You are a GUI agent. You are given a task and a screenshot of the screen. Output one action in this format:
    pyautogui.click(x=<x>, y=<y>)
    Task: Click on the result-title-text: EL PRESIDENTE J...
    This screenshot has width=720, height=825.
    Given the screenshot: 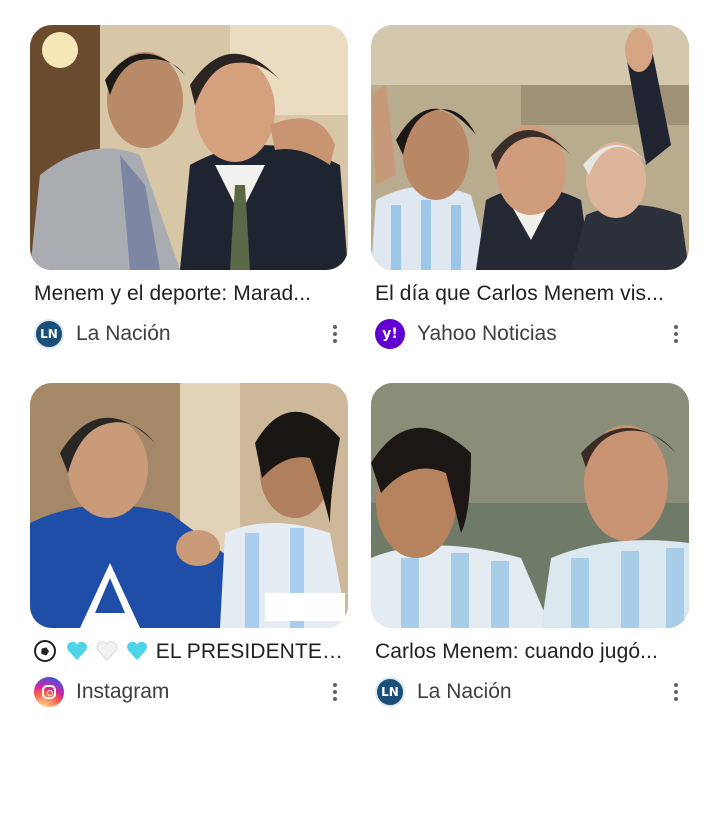 What is the action you would take?
    pyautogui.click(x=250, y=651)
    